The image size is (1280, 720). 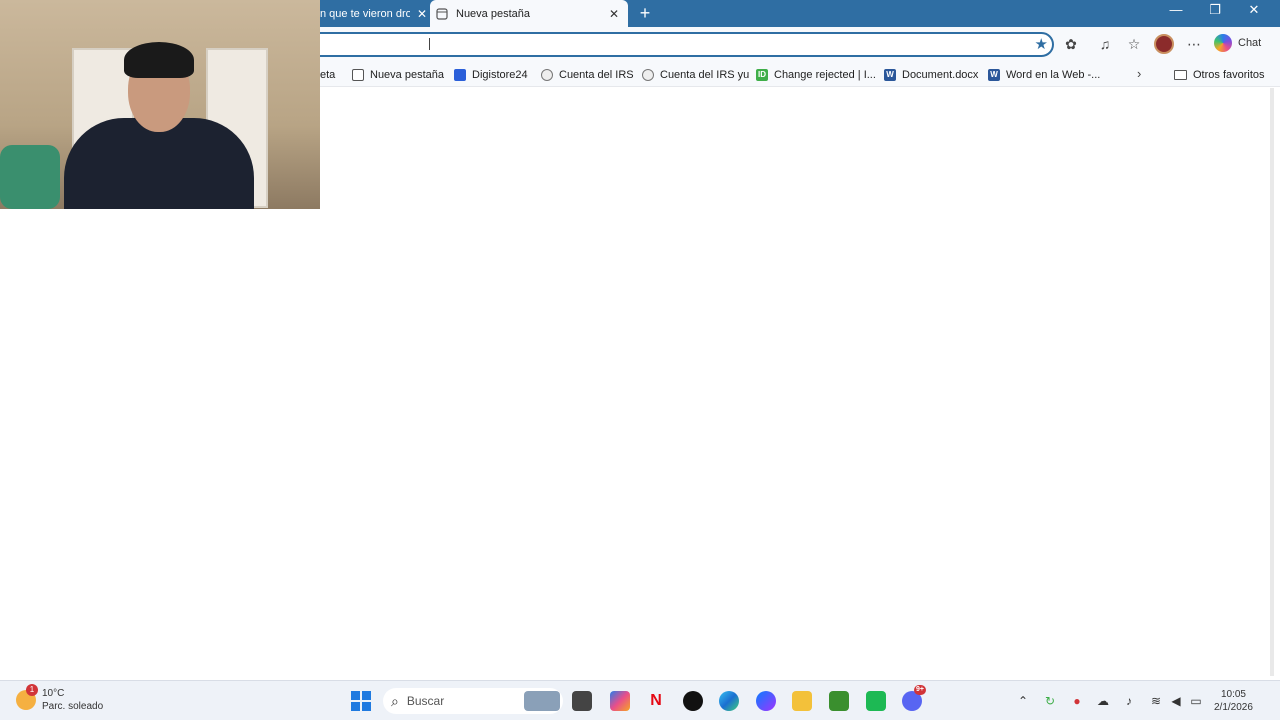 I want to click on favorite-item: W Document.docx, so click(x=931, y=75).